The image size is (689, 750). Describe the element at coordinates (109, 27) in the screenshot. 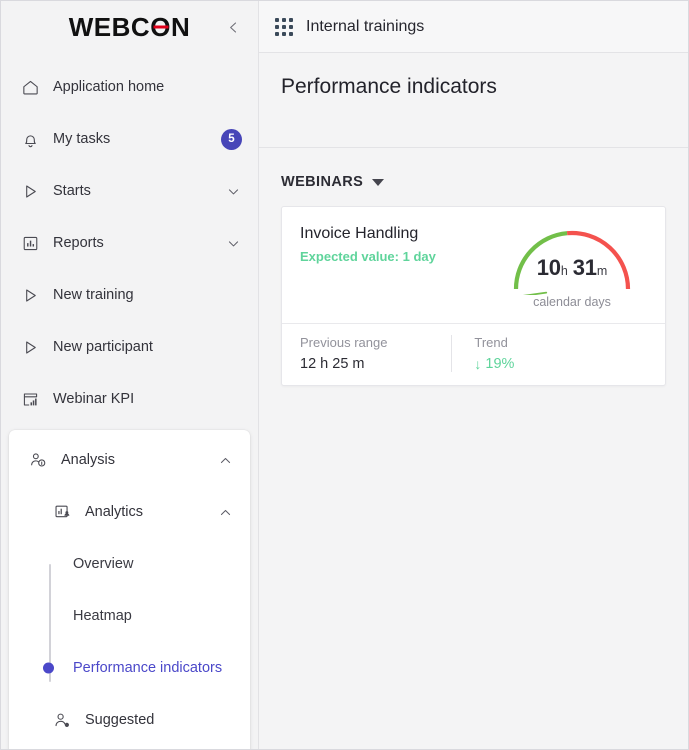

I see `logo-text-part1: WEBC` at that location.